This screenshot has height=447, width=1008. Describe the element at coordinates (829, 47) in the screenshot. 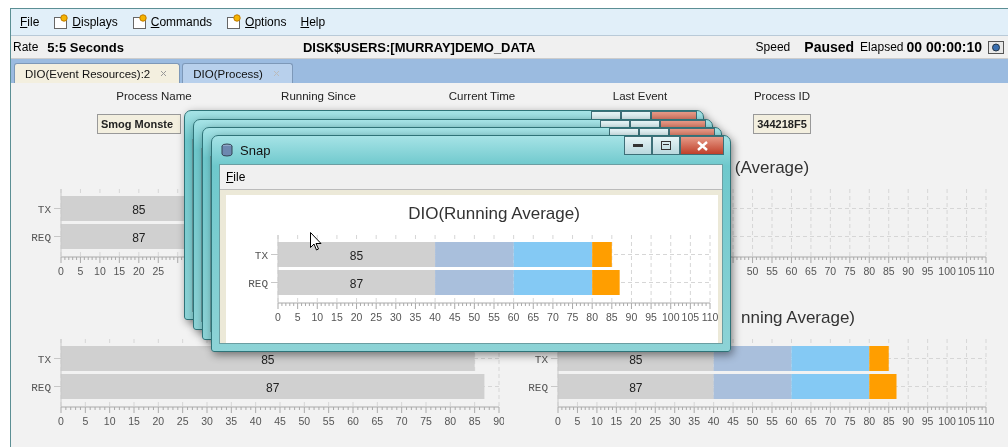

I see `speed-value: Paused` at that location.